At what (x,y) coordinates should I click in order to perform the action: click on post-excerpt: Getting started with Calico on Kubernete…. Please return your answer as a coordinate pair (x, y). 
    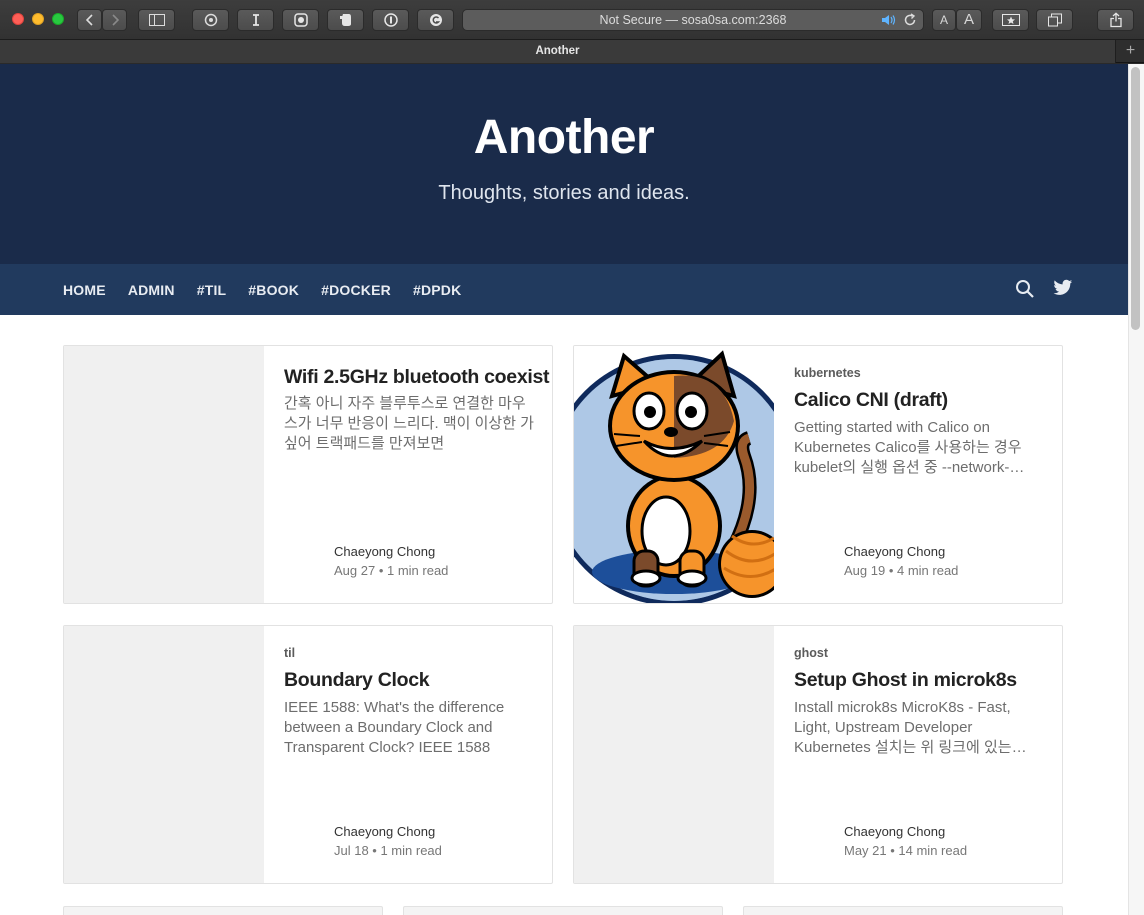
    Looking at the image, I should click on (909, 447).